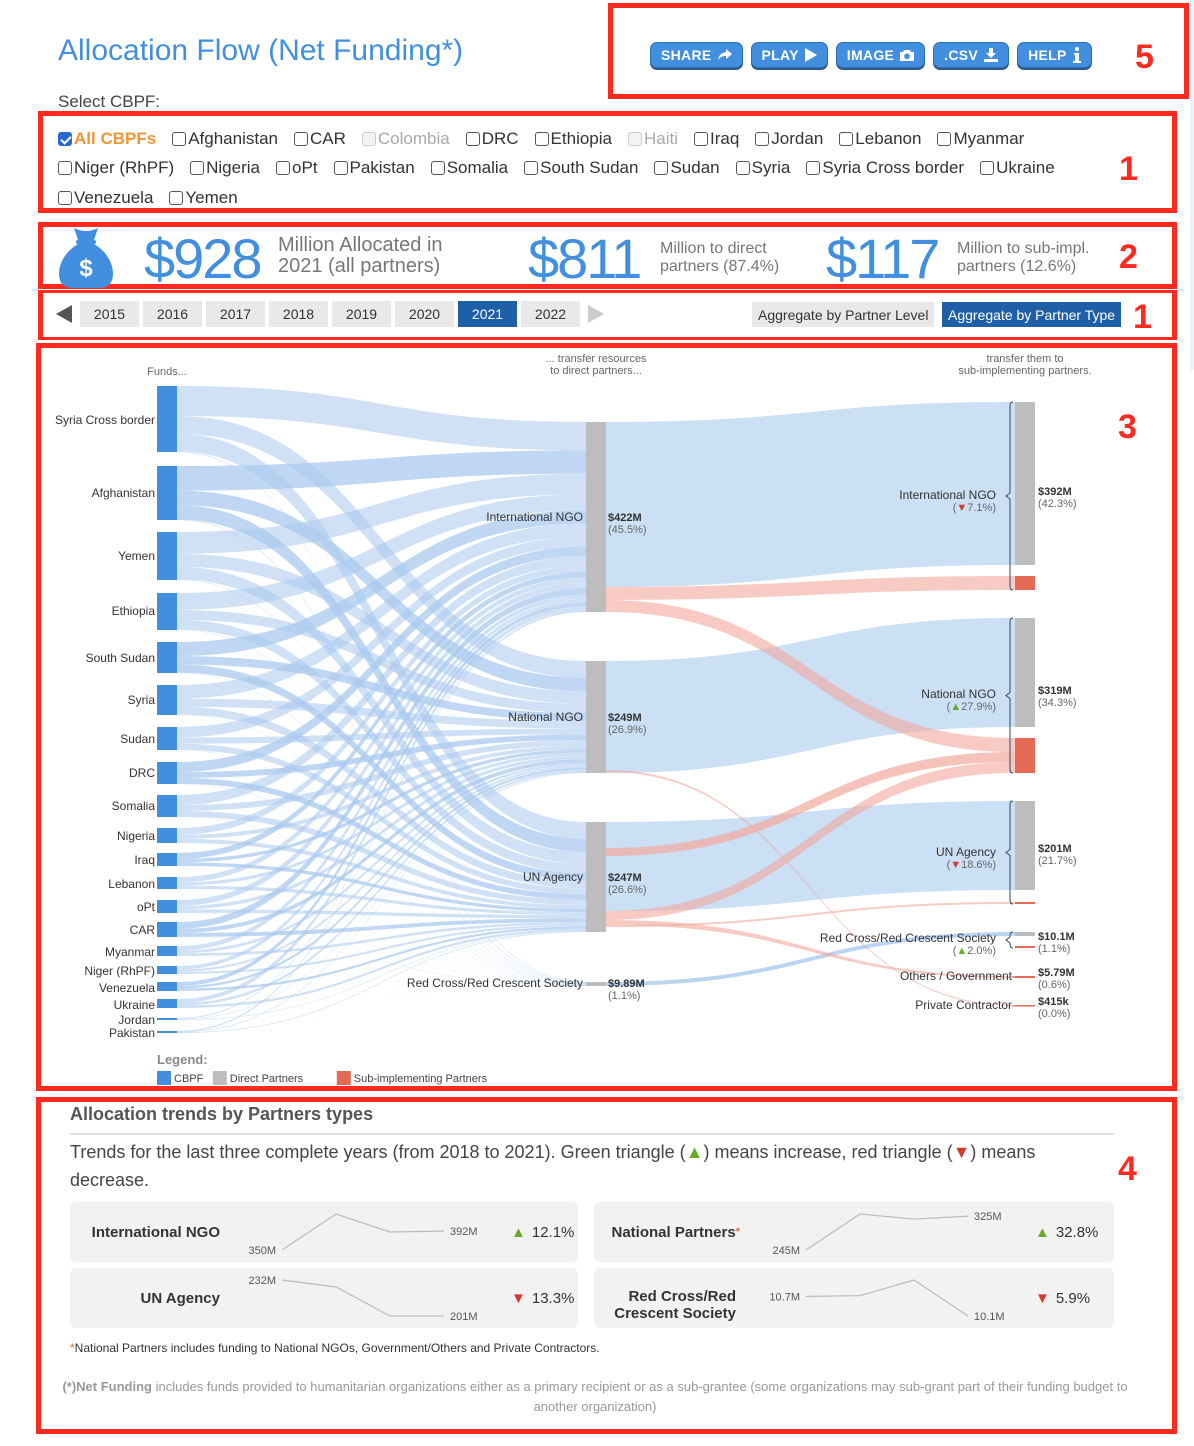 The width and height of the screenshot is (1194, 1446). What do you see at coordinates (1054, 985) in the screenshot?
I see `net-partner-pct: (0.6%)` at bounding box center [1054, 985].